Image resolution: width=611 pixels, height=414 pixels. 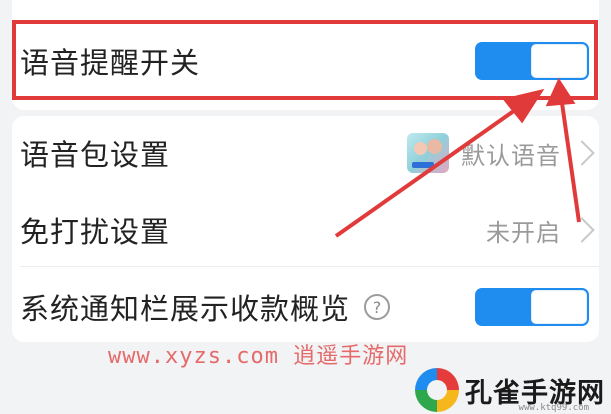 I want to click on arrow-head-left, so click(x=523, y=106).